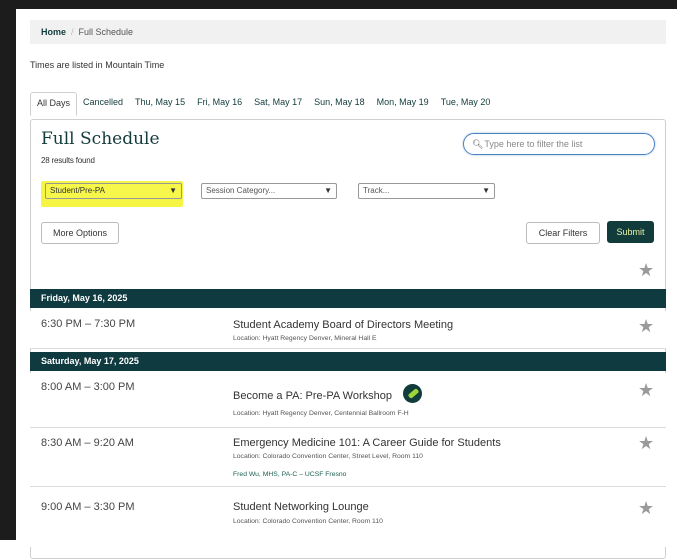 This screenshot has height=559, width=677. I want to click on tab-tue-may-20: Tue, May 20, so click(466, 104).